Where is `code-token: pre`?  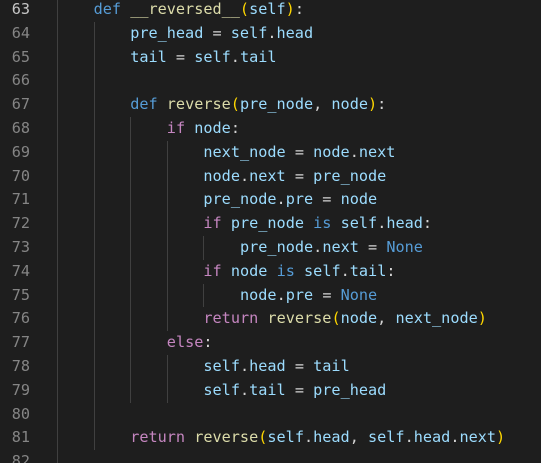 code-token: pre is located at coordinates (299, 294).